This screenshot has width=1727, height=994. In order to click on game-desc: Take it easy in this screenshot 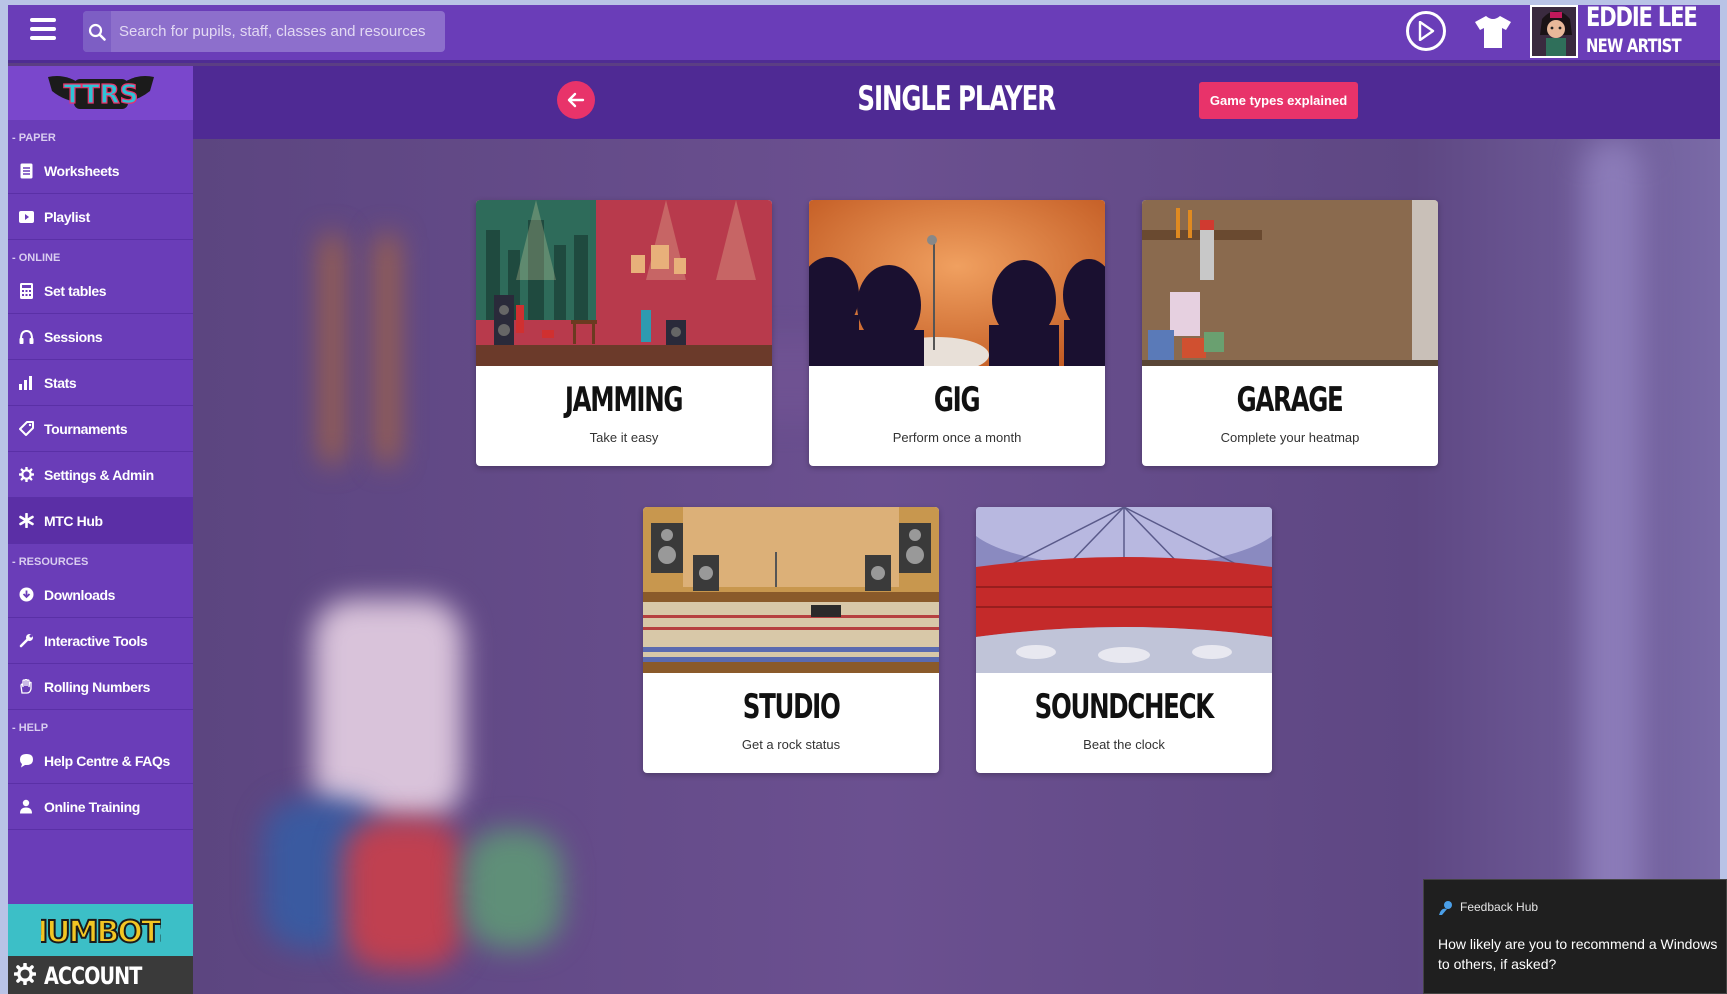, I will do `click(624, 437)`.